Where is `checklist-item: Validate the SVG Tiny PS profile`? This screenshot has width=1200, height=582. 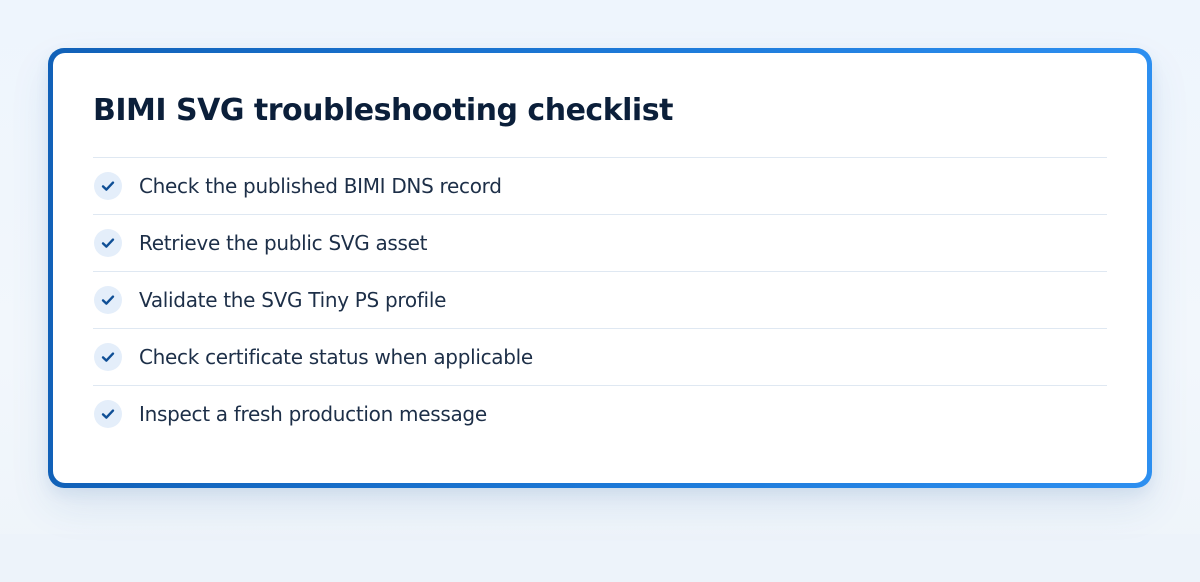 checklist-item: Validate the SVG Tiny PS profile is located at coordinates (600, 300).